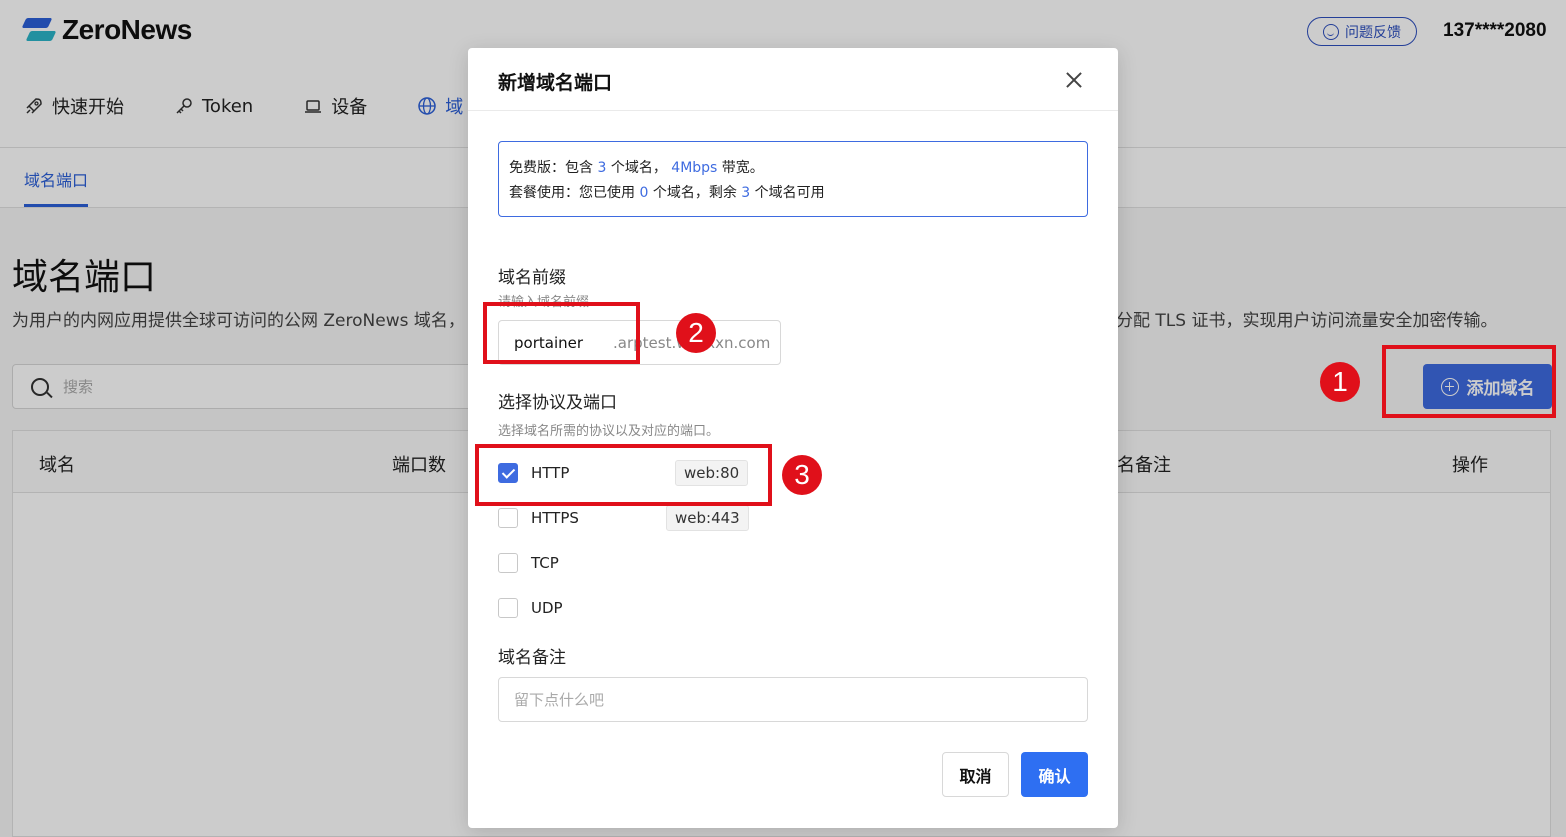  I want to click on confirm-button: 确认, so click(1054, 774).